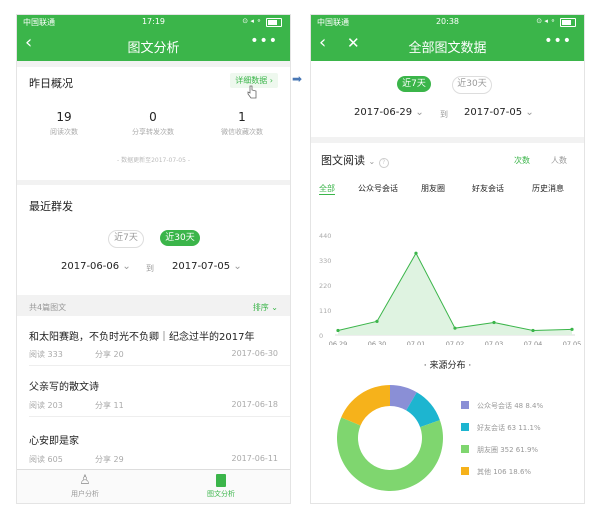 This screenshot has height=519, width=600. I want to click on arrow-right-icon: ➡, so click(297, 79).